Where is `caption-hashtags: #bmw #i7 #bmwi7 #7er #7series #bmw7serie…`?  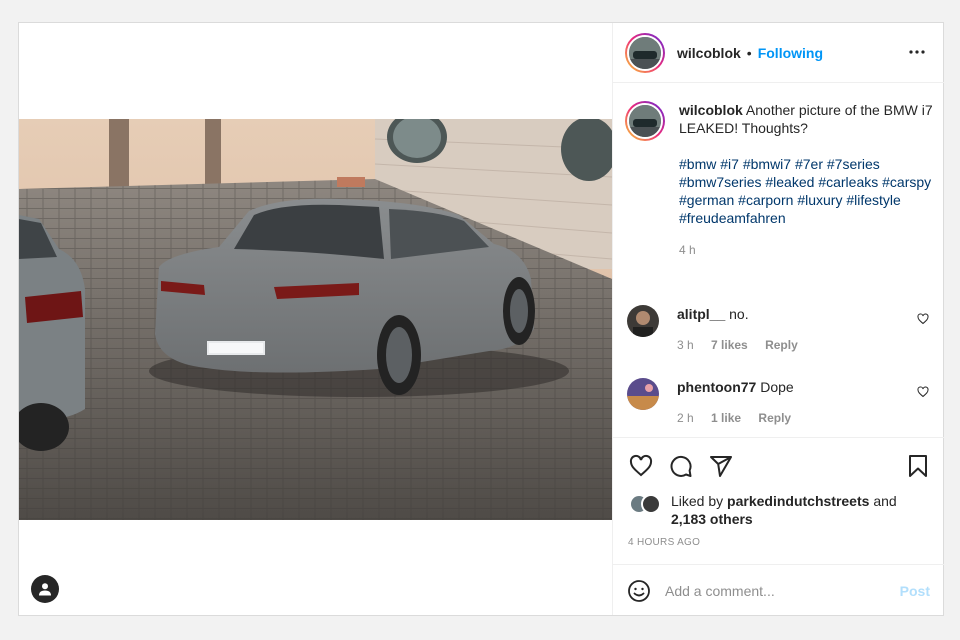
caption-hashtags: #bmw #i7 #bmwi7 #7er #7series #bmw7serie… is located at coordinates (807, 191).